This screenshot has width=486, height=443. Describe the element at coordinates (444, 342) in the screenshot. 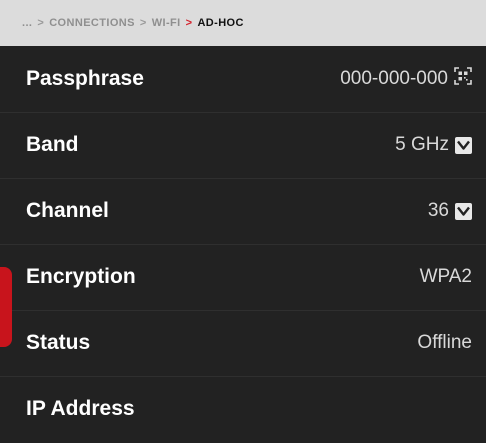

I see `status-value: Offline` at that location.